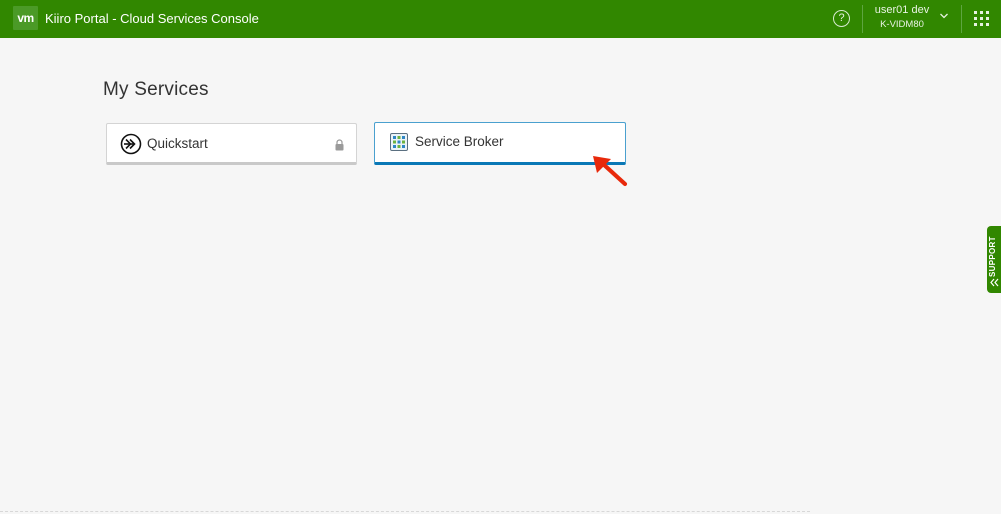 The height and width of the screenshot is (514, 1001). What do you see at coordinates (177, 143) in the screenshot?
I see `service-card-label: Quickstart` at bounding box center [177, 143].